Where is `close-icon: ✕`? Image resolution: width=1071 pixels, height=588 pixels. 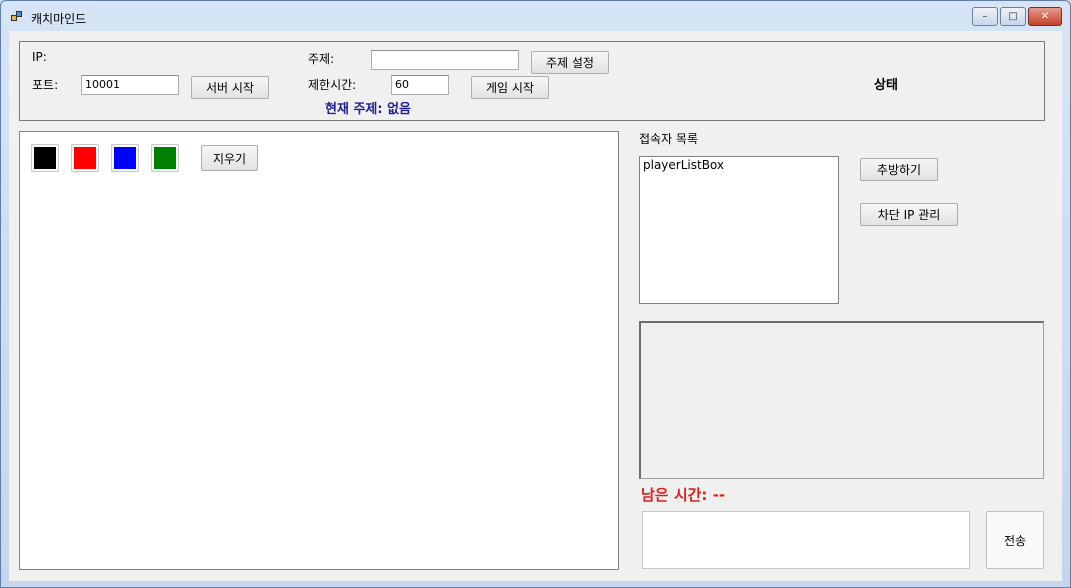
close-icon: ✕ is located at coordinates (1045, 16).